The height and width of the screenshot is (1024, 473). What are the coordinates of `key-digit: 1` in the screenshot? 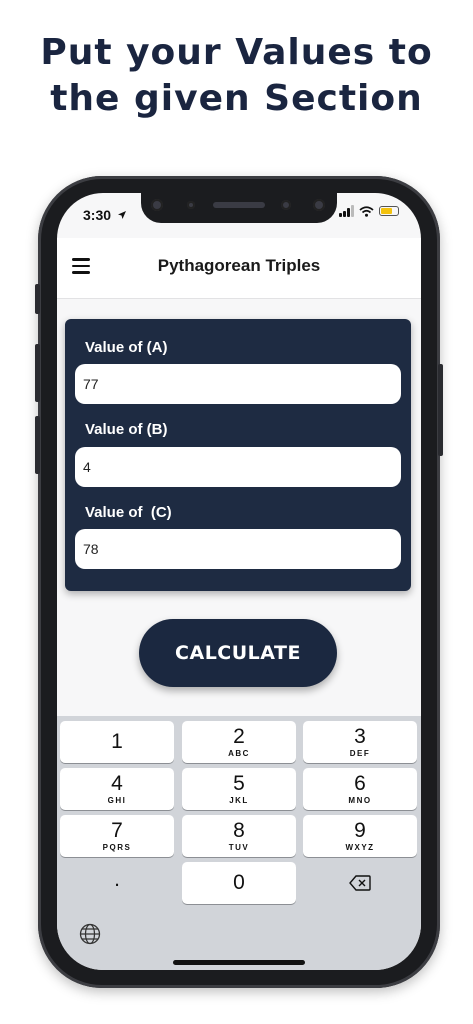 It's located at (117, 741).